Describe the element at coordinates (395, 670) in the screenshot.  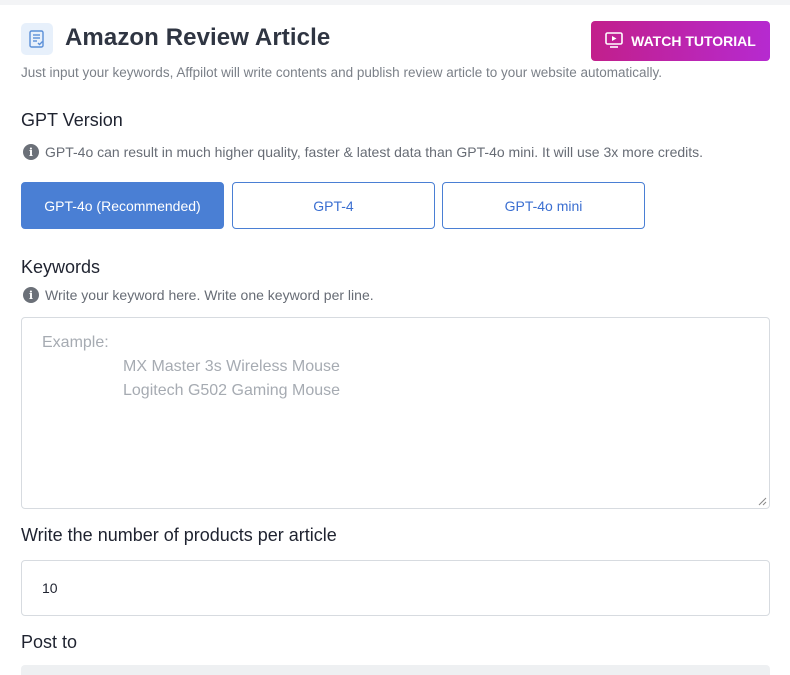
I see `post-to-select` at that location.